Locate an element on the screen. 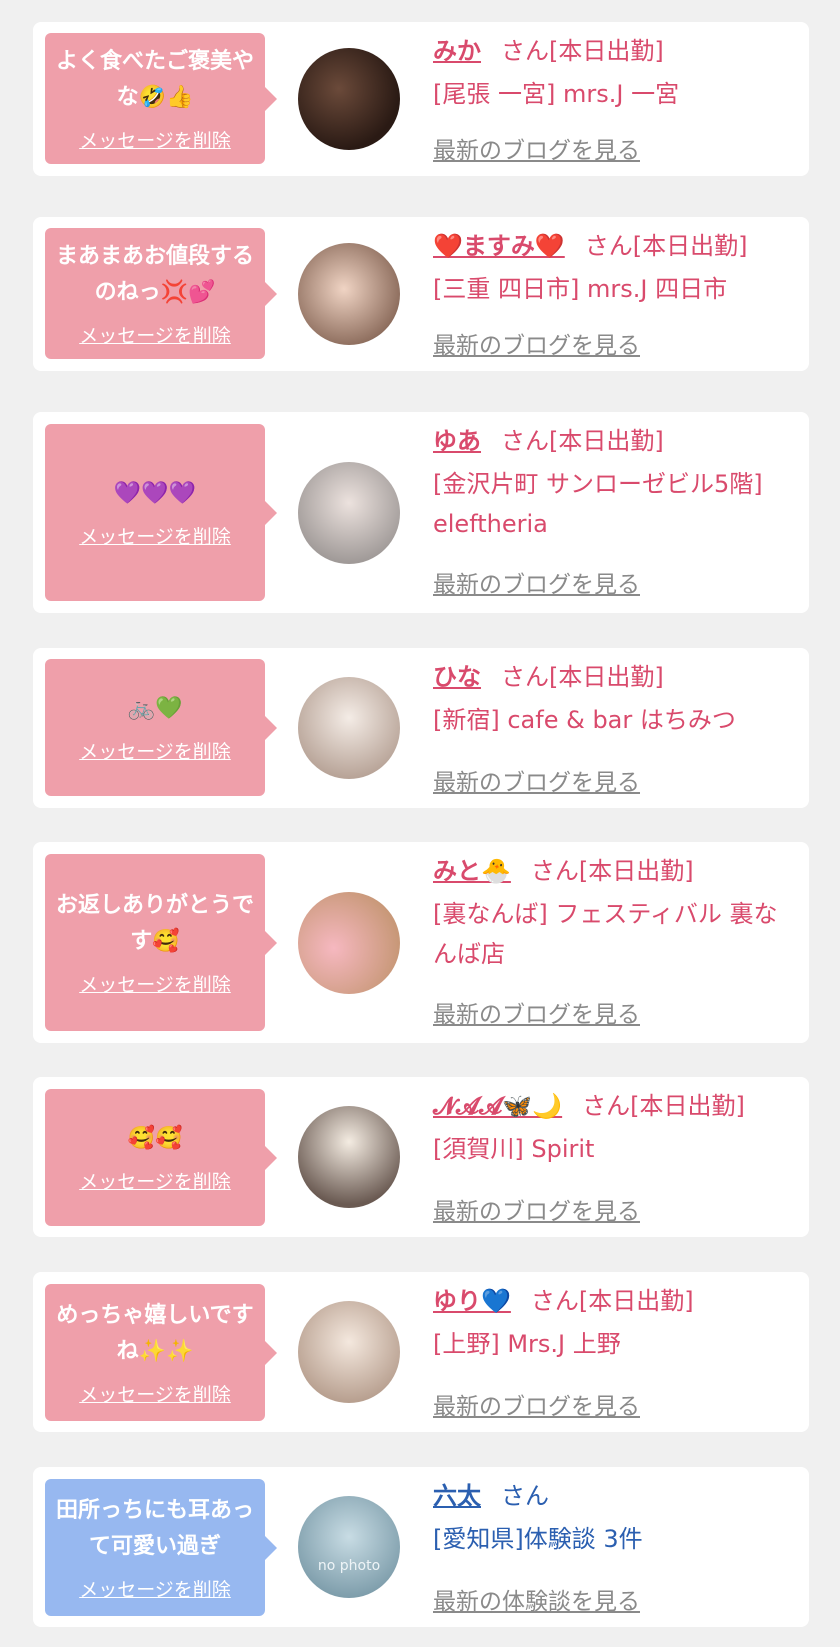  shop-text: [上野] Mrs.J 上野 is located at coordinates (527, 1344).